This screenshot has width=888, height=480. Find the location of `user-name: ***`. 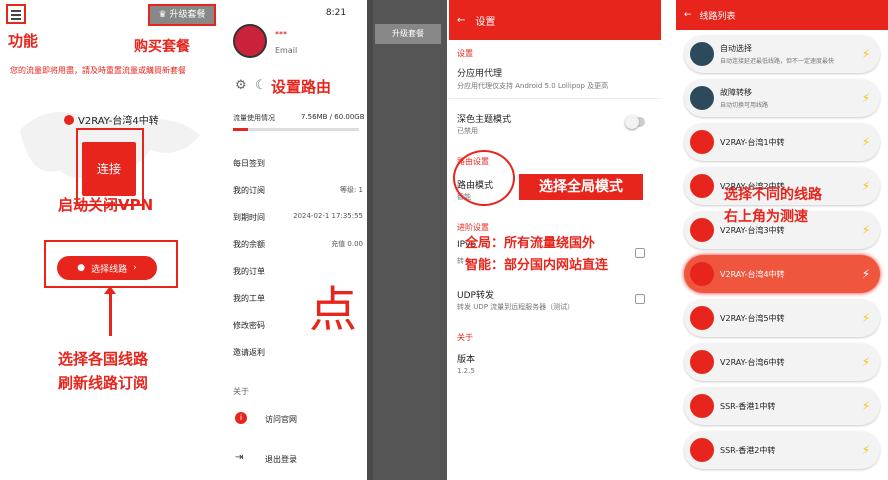

user-name: *** is located at coordinates (281, 34).